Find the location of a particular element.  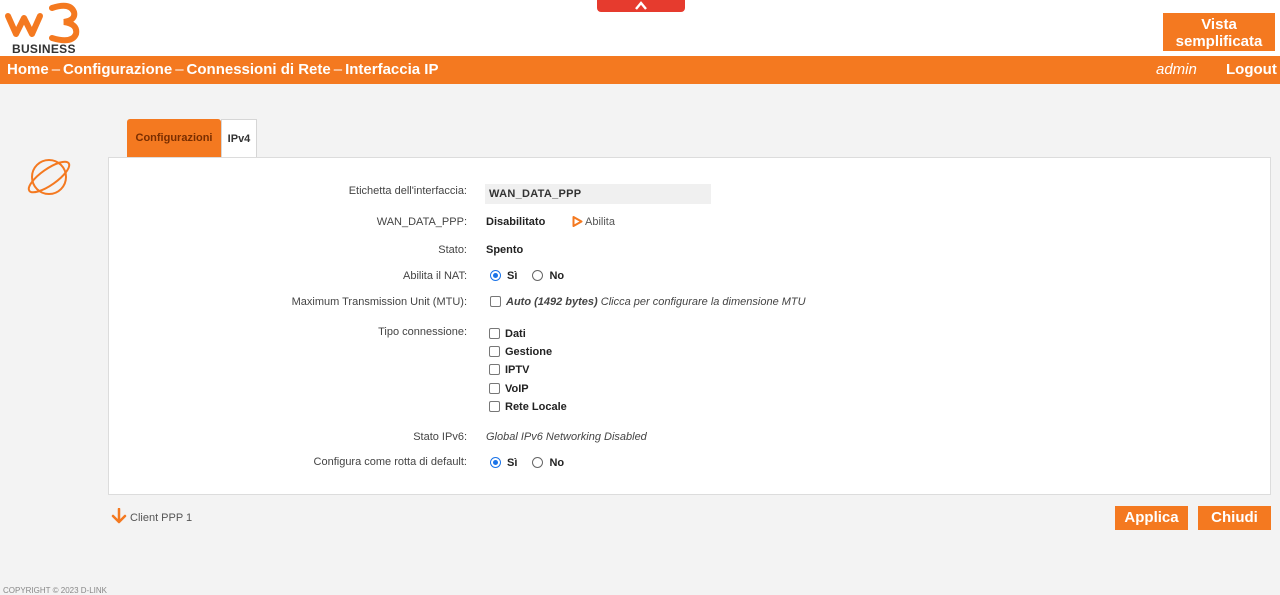

interface-label-label: Etichetta dell'interfaccia: is located at coordinates (407, 191).